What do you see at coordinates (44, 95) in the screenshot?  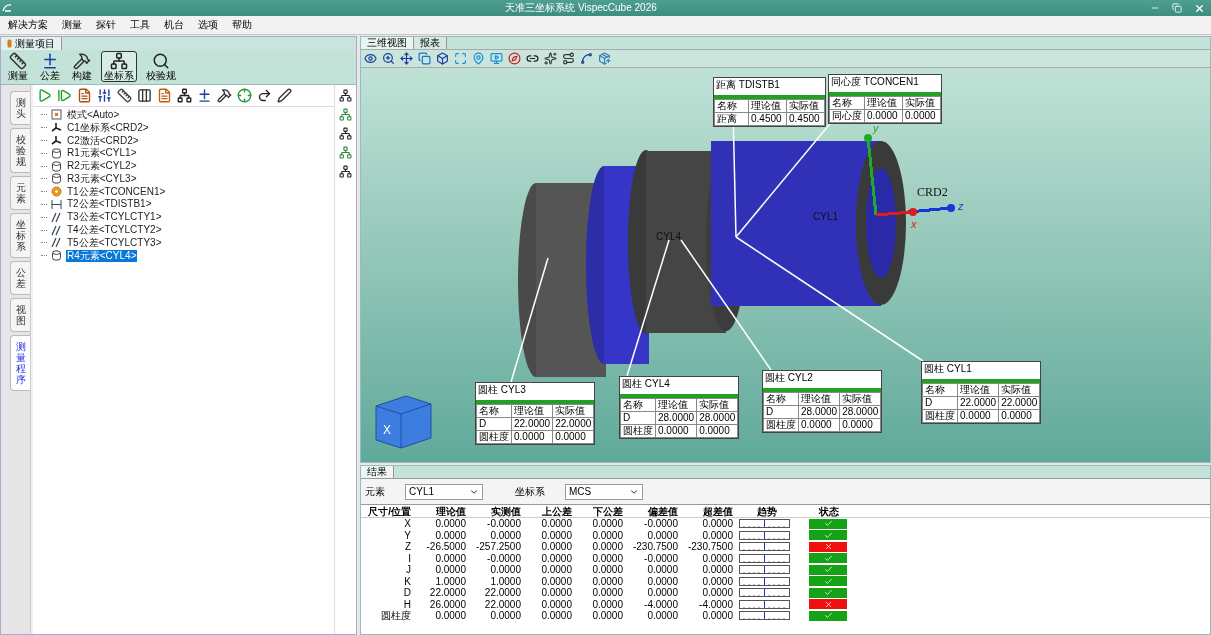 I see `play-icon` at bounding box center [44, 95].